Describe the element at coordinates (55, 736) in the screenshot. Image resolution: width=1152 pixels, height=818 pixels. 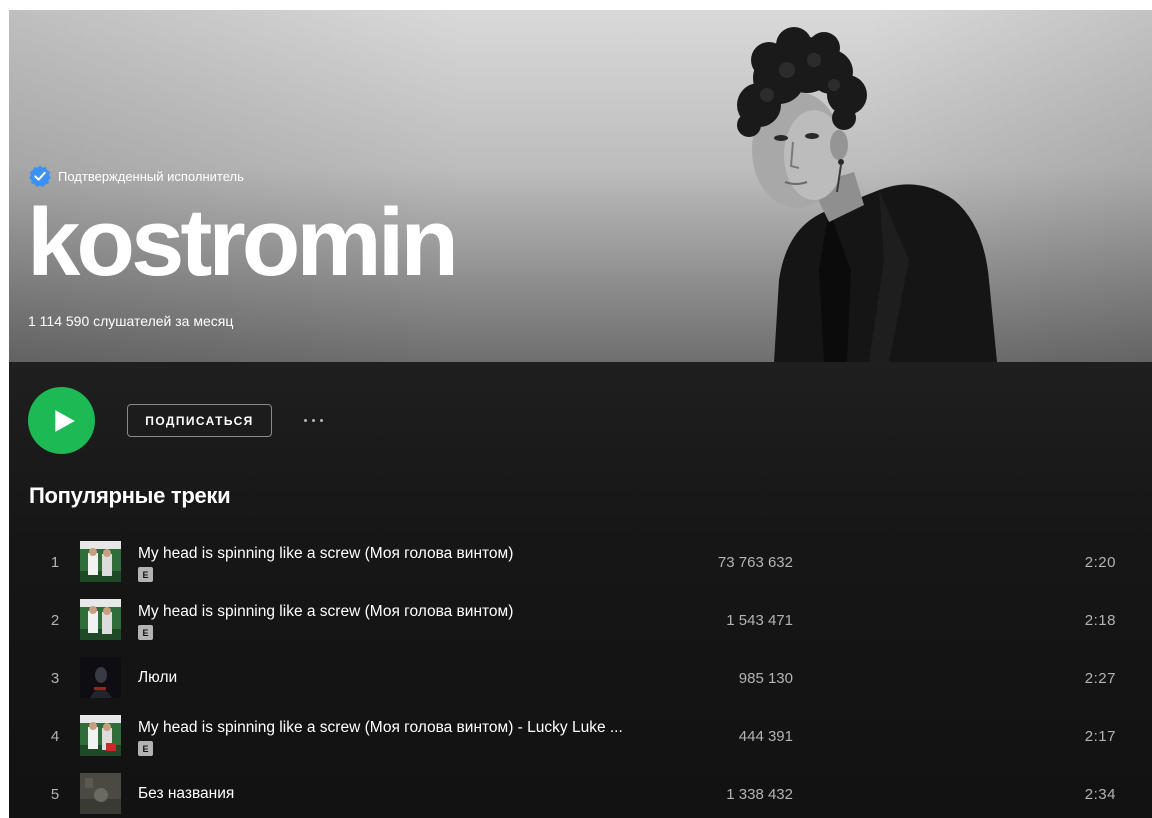
I see `track-number: 4` at that location.